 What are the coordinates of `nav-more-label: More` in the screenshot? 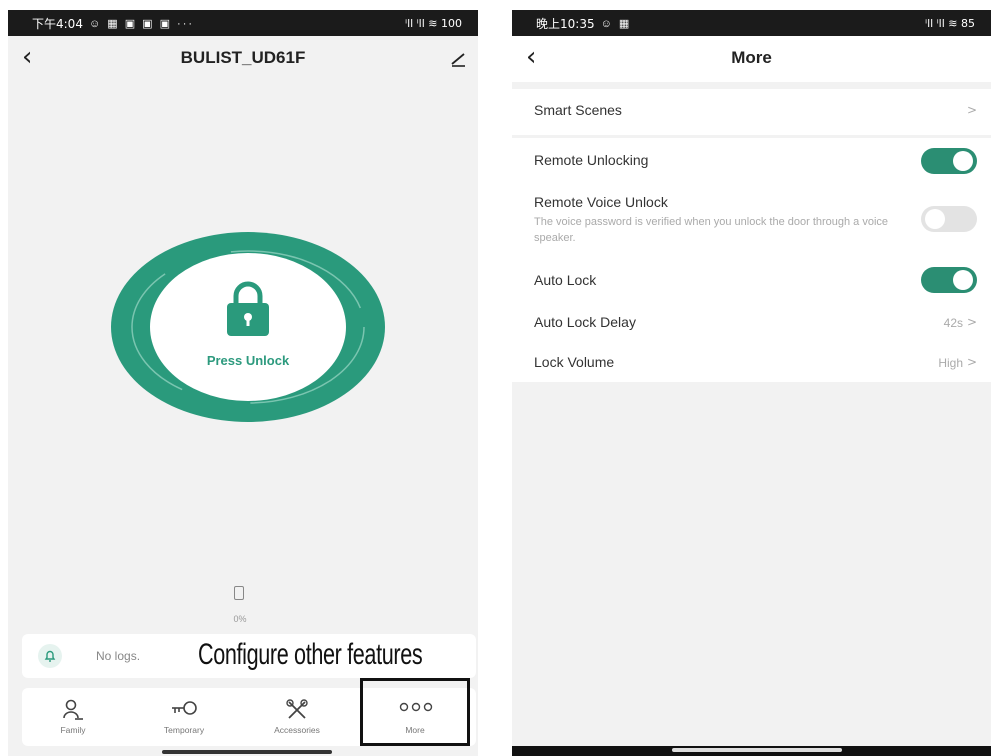 It's located at (415, 730).